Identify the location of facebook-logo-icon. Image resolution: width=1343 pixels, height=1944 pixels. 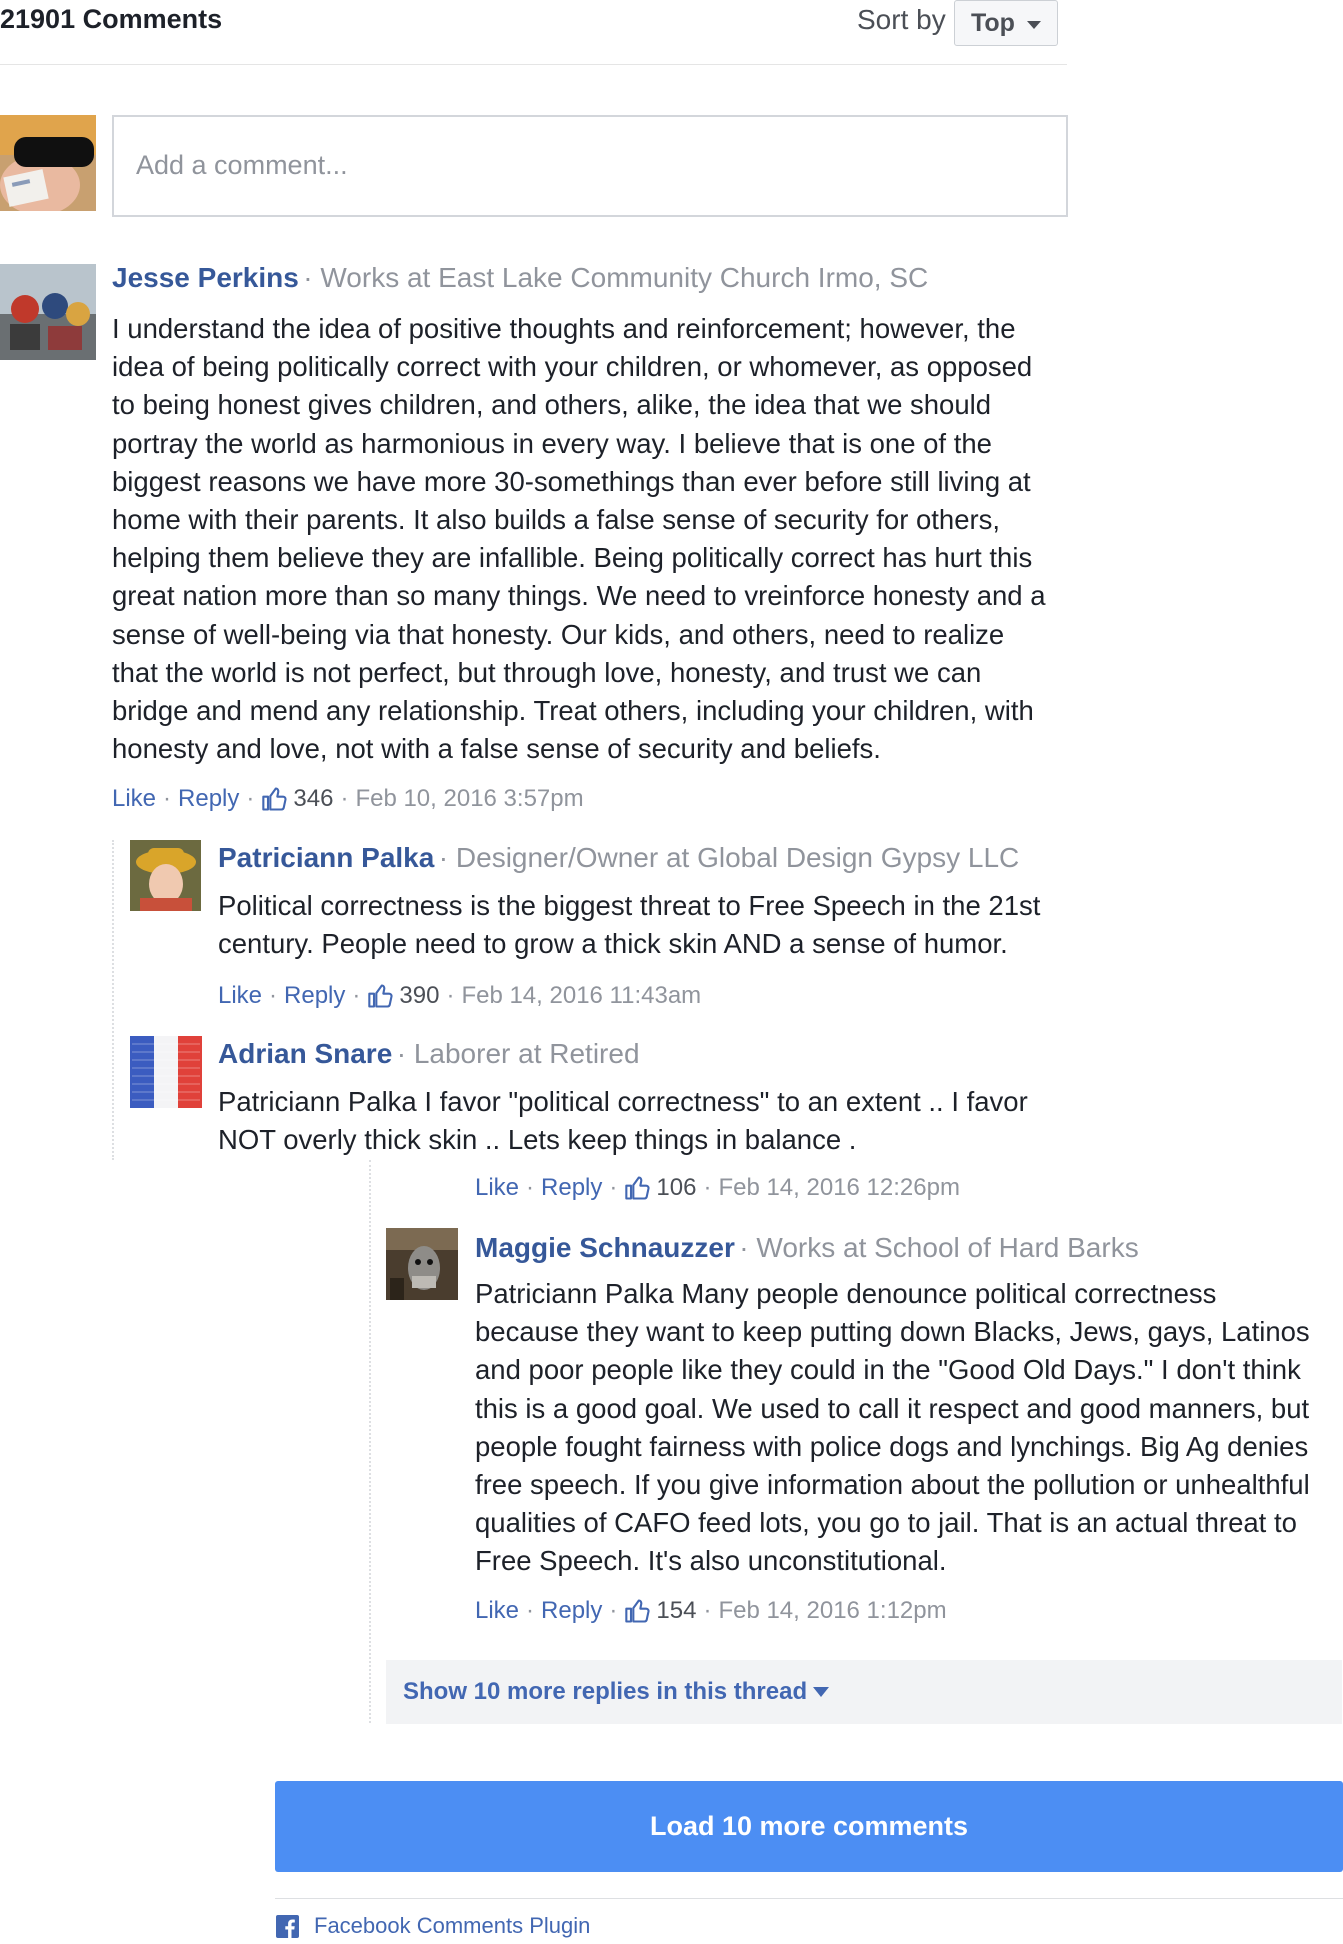
(287, 1926).